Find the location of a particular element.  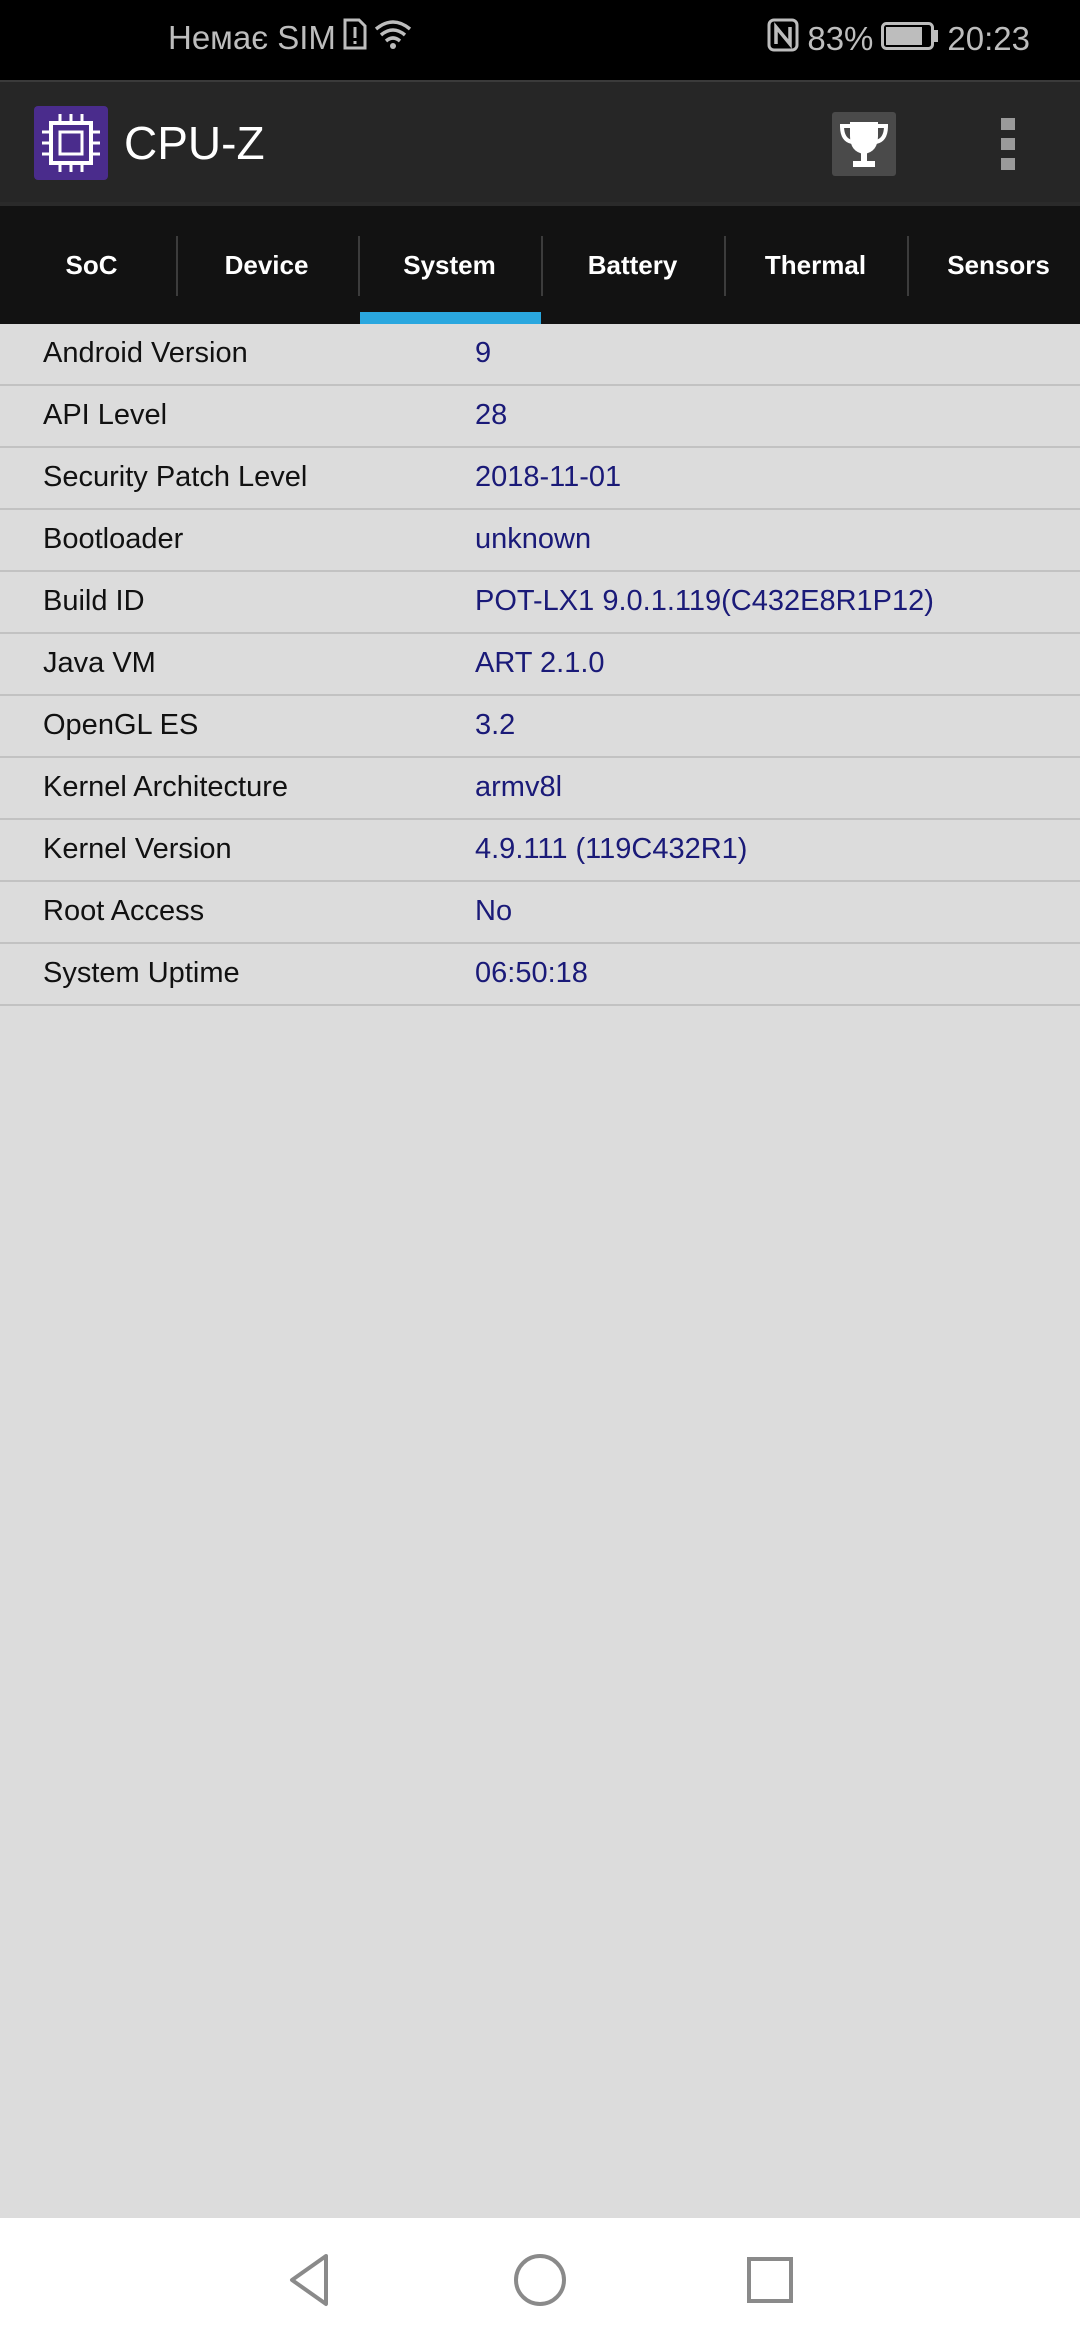

info-row-bootloader: Bootloader unknown is located at coordinates (540, 541).